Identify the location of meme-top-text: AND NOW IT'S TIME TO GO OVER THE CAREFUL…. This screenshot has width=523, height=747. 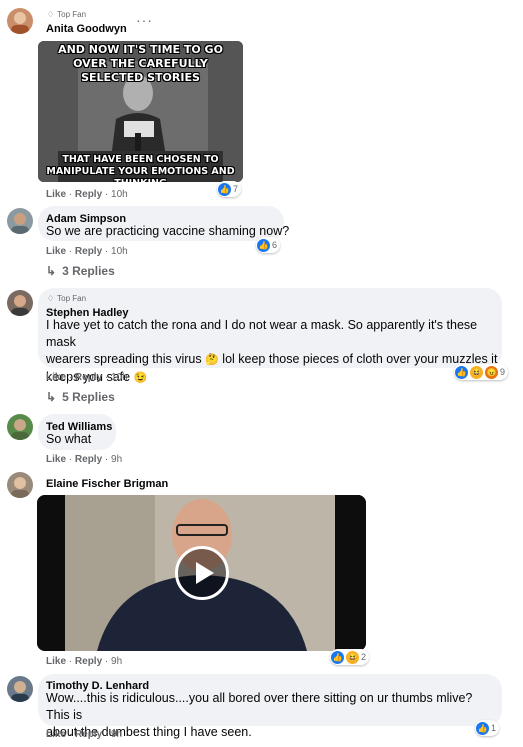
(140, 63).